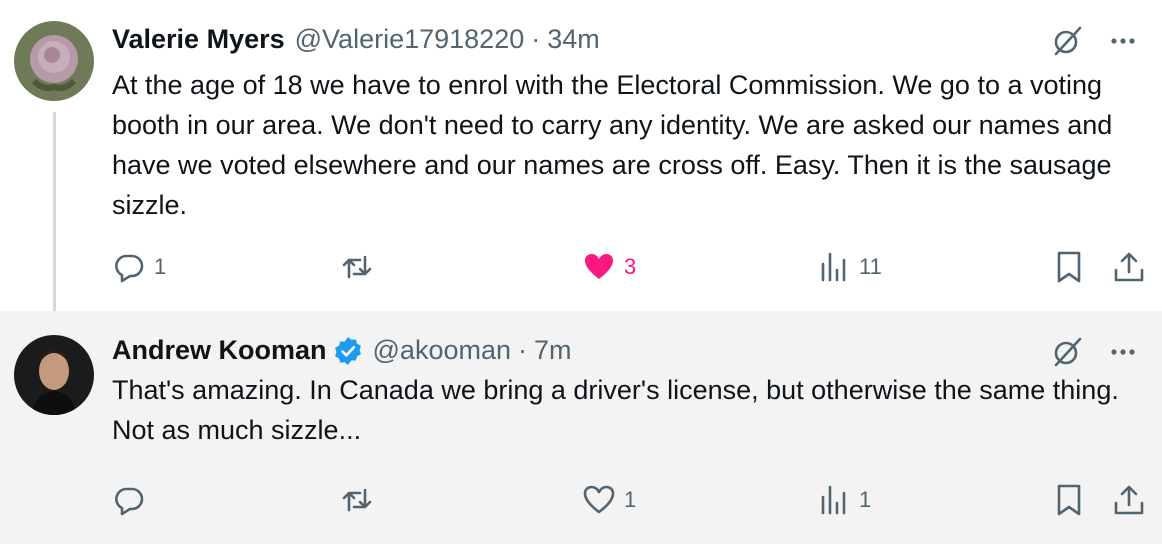  What do you see at coordinates (553, 350) in the screenshot?
I see `tweet-timestamp: 7m` at bounding box center [553, 350].